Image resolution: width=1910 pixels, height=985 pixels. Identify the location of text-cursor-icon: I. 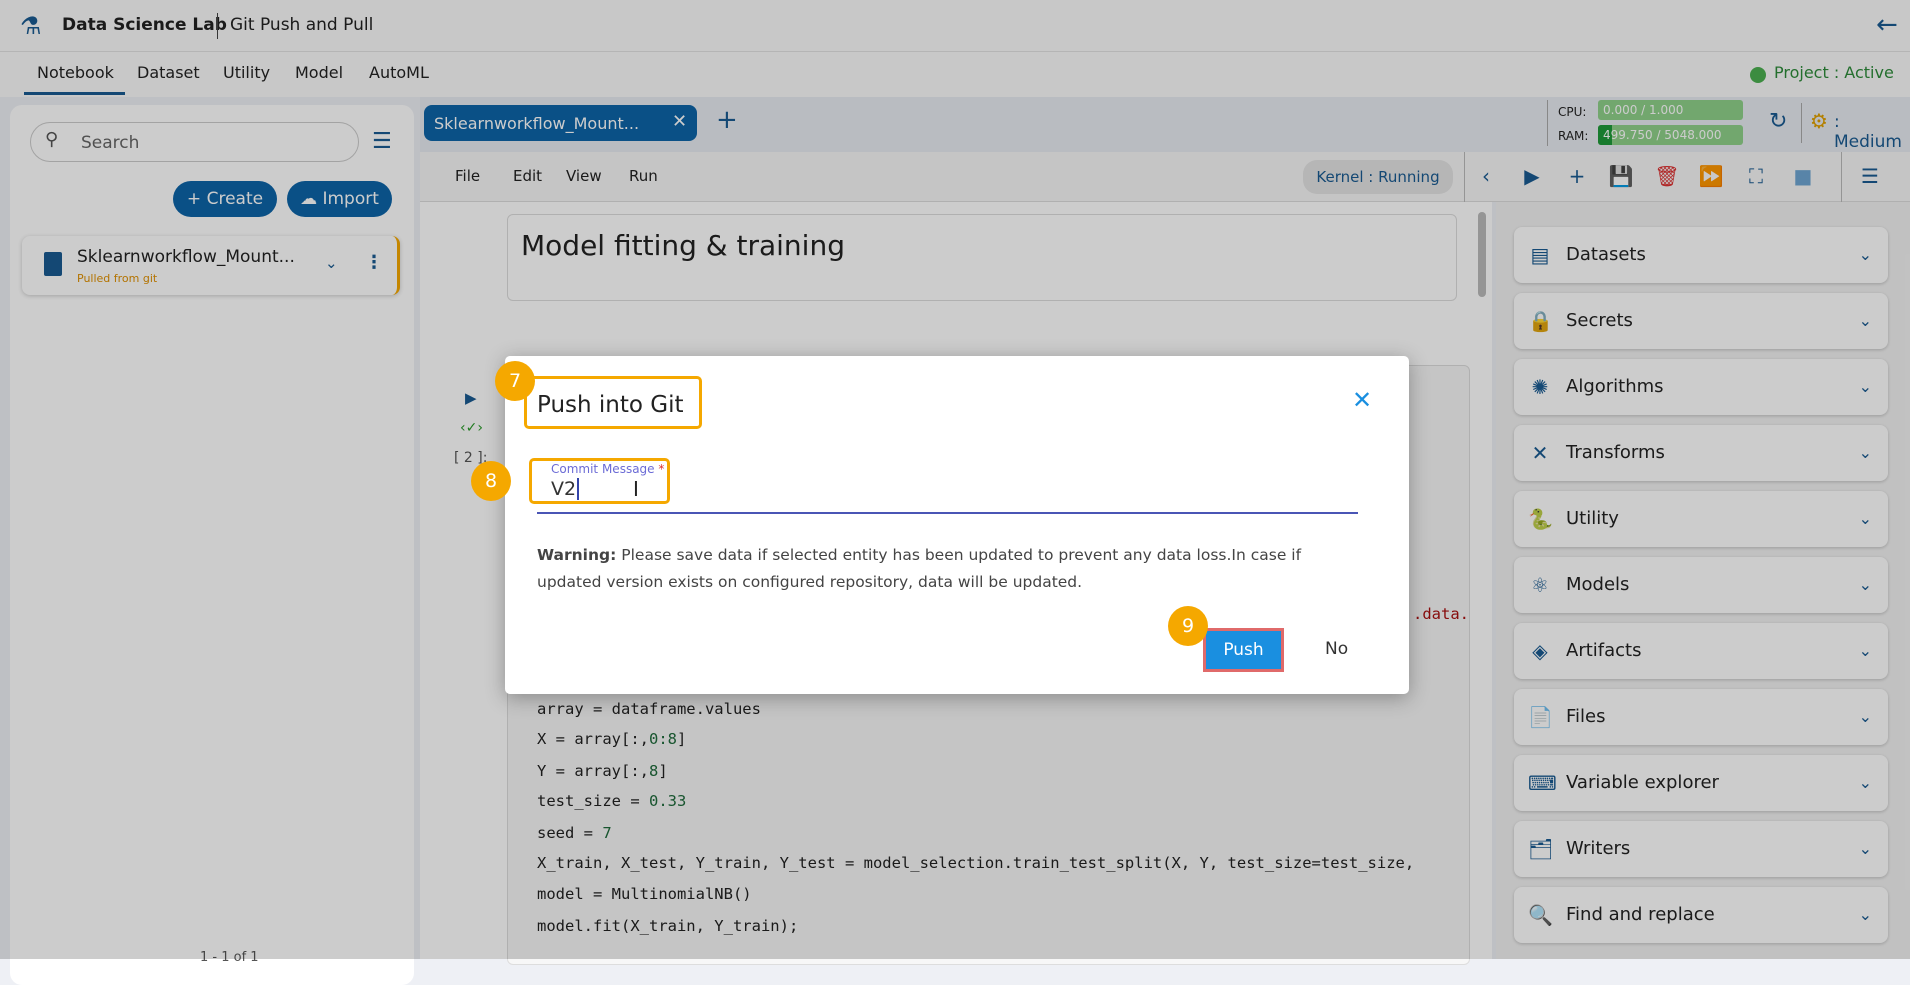
(636, 489).